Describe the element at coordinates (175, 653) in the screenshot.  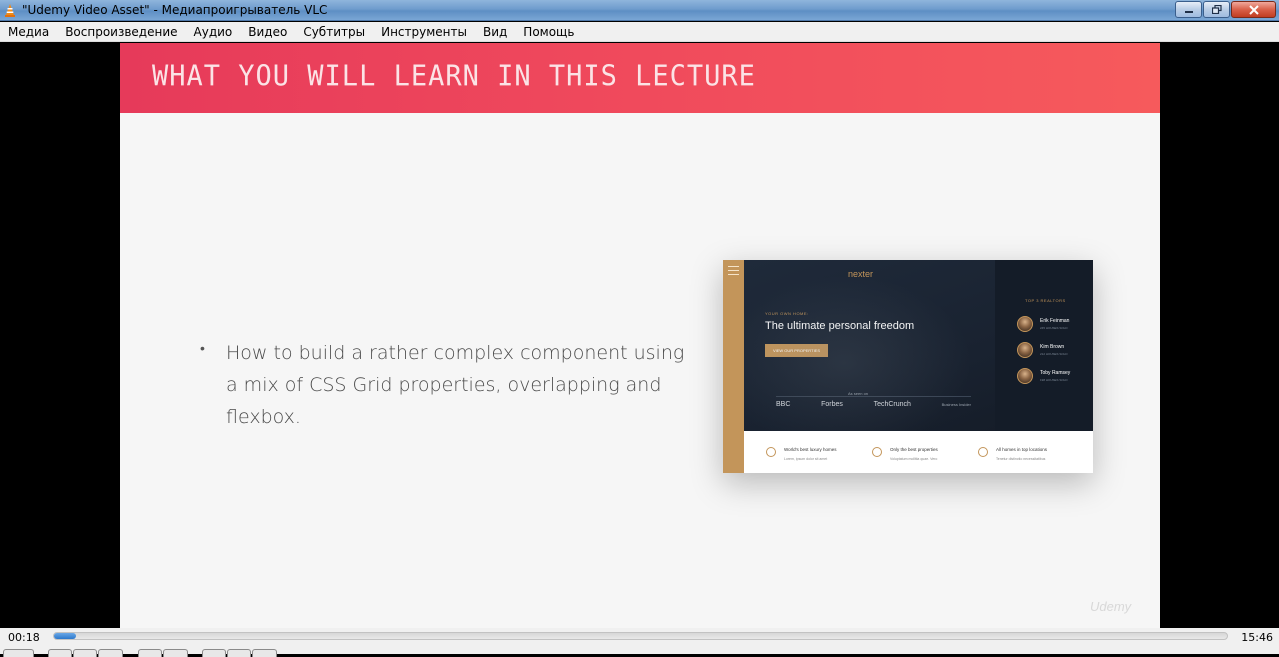
I see `extended-settings-button` at that location.